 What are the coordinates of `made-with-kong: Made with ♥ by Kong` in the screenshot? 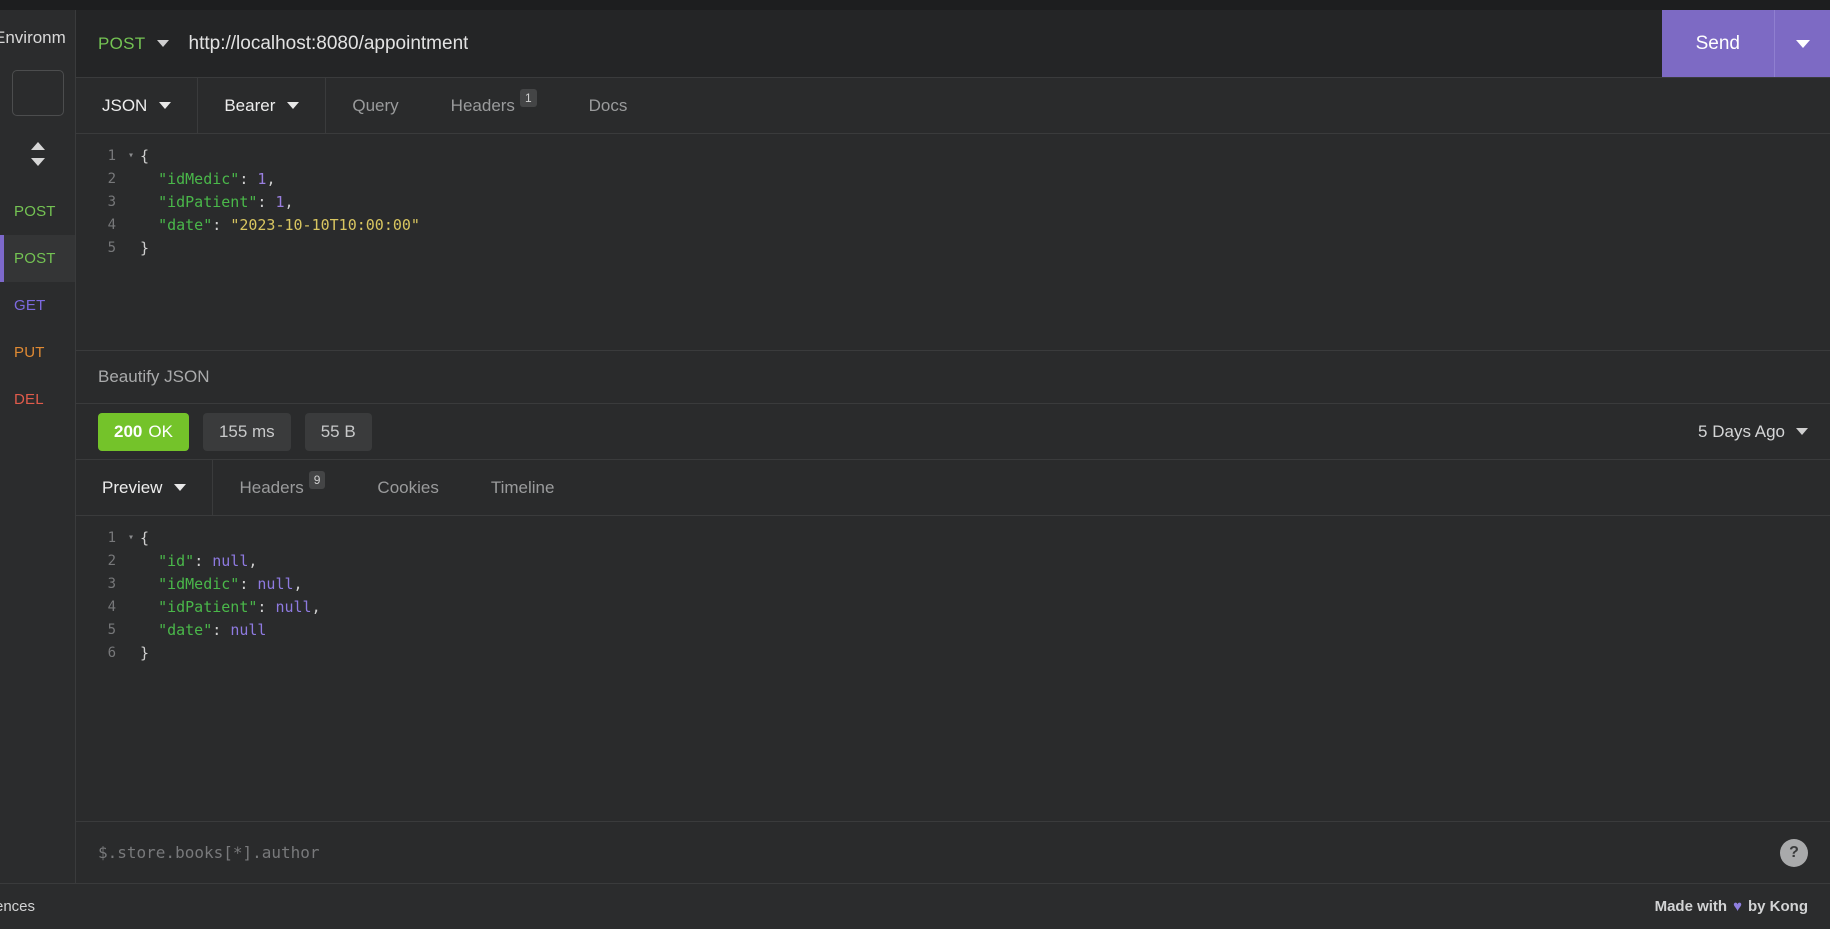 It's located at (1731, 906).